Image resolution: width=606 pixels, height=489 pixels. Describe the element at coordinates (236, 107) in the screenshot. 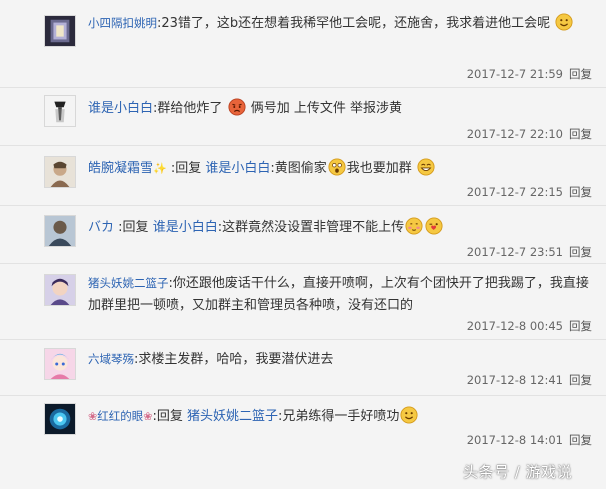

I see `angry-emoji-icon` at that location.